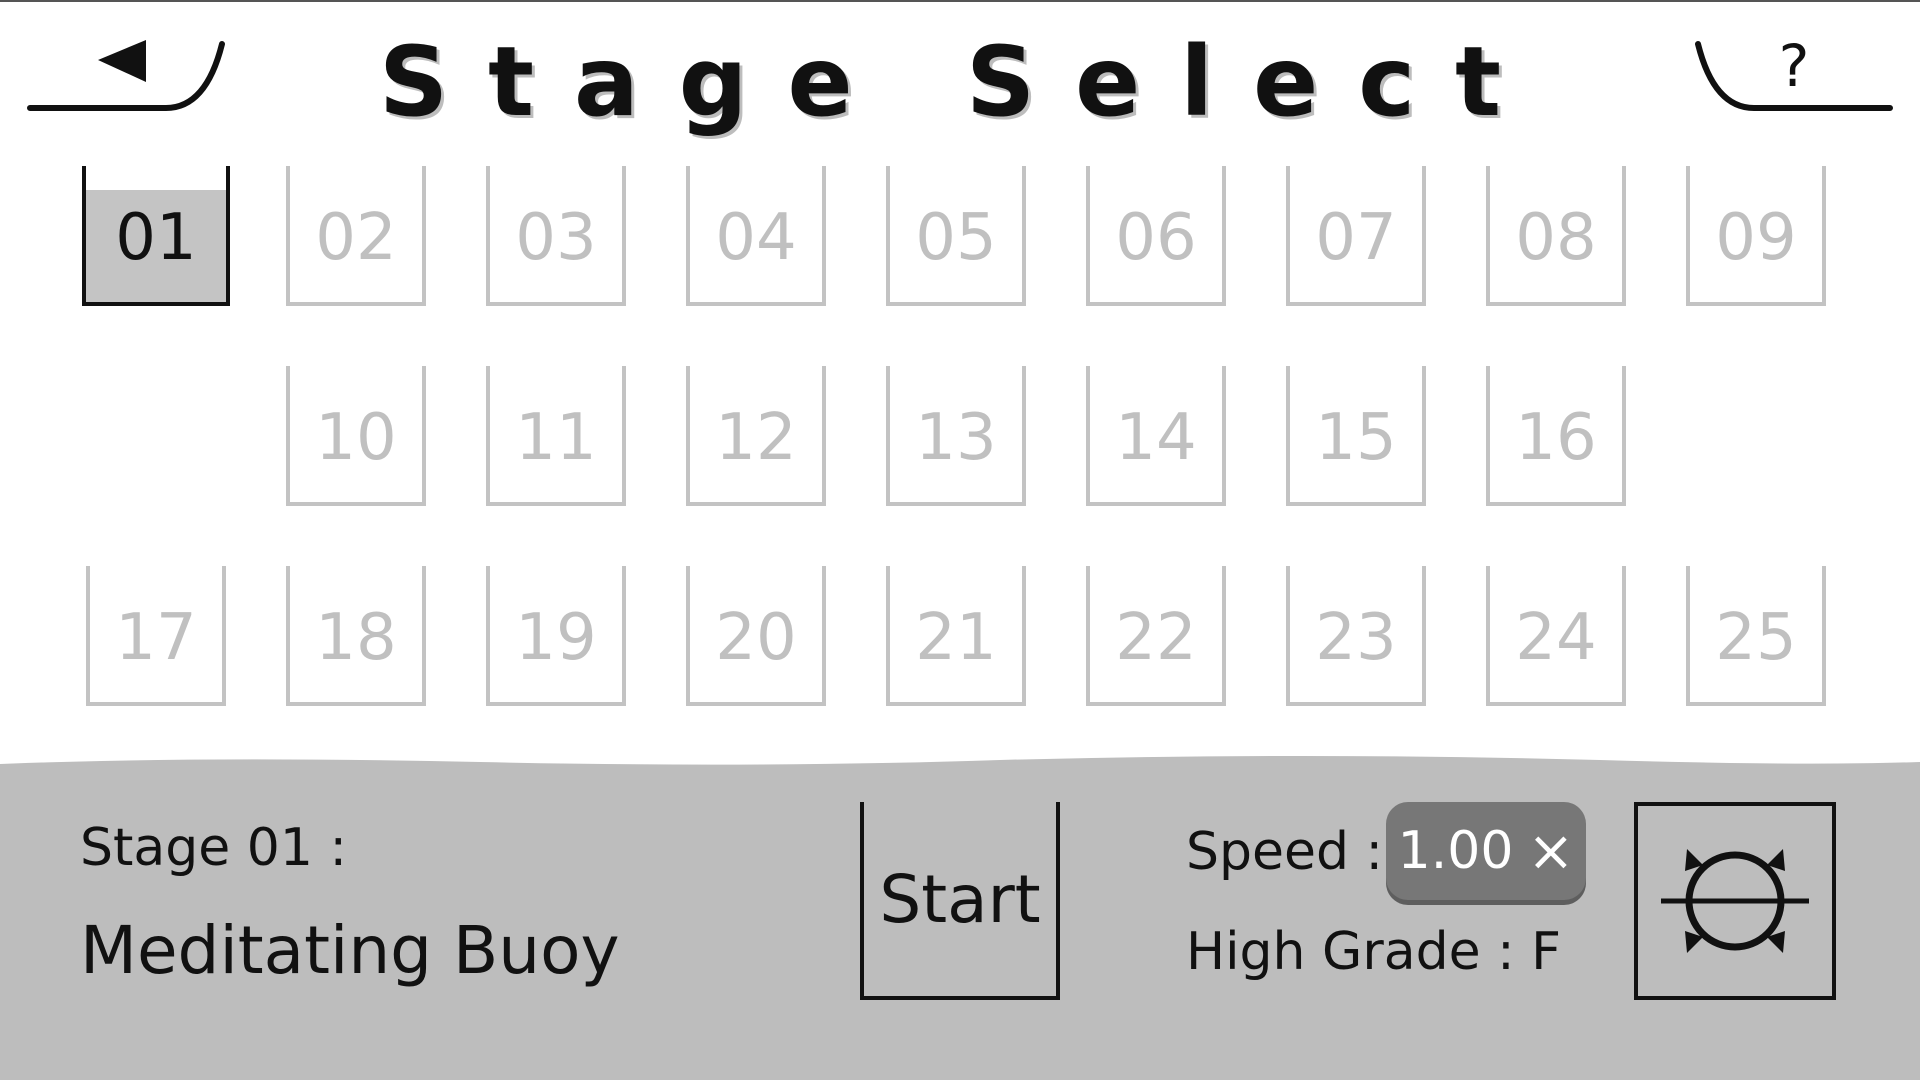 The width and height of the screenshot is (1920, 1080). I want to click on stage-tile-label: 04, so click(756, 238).